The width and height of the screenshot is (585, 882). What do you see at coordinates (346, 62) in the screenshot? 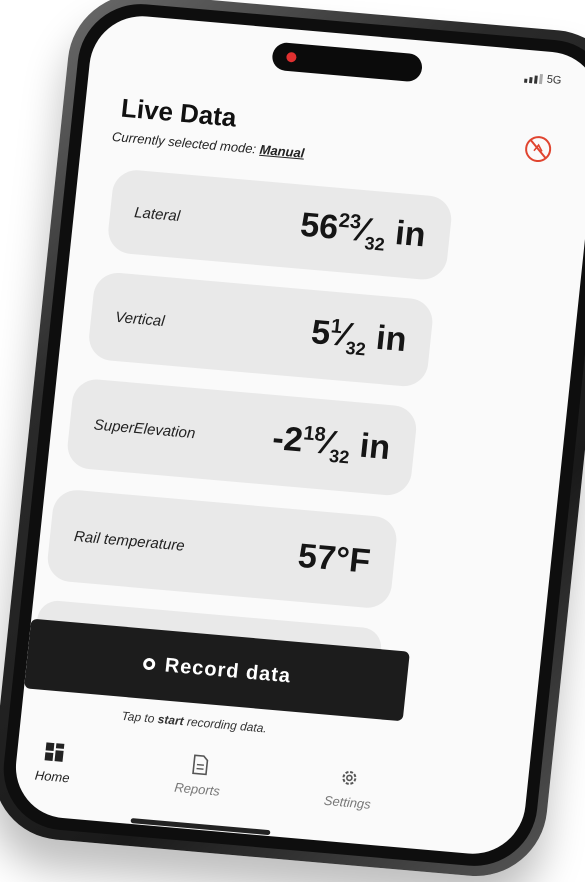
I see `dynamic-island` at bounding box center [346, 62].